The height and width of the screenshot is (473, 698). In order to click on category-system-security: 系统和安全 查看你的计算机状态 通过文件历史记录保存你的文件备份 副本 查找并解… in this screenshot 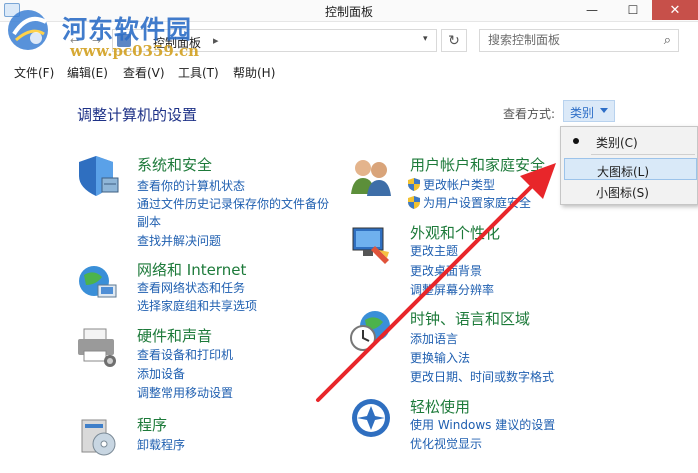, I will do `click(211, 204)`.